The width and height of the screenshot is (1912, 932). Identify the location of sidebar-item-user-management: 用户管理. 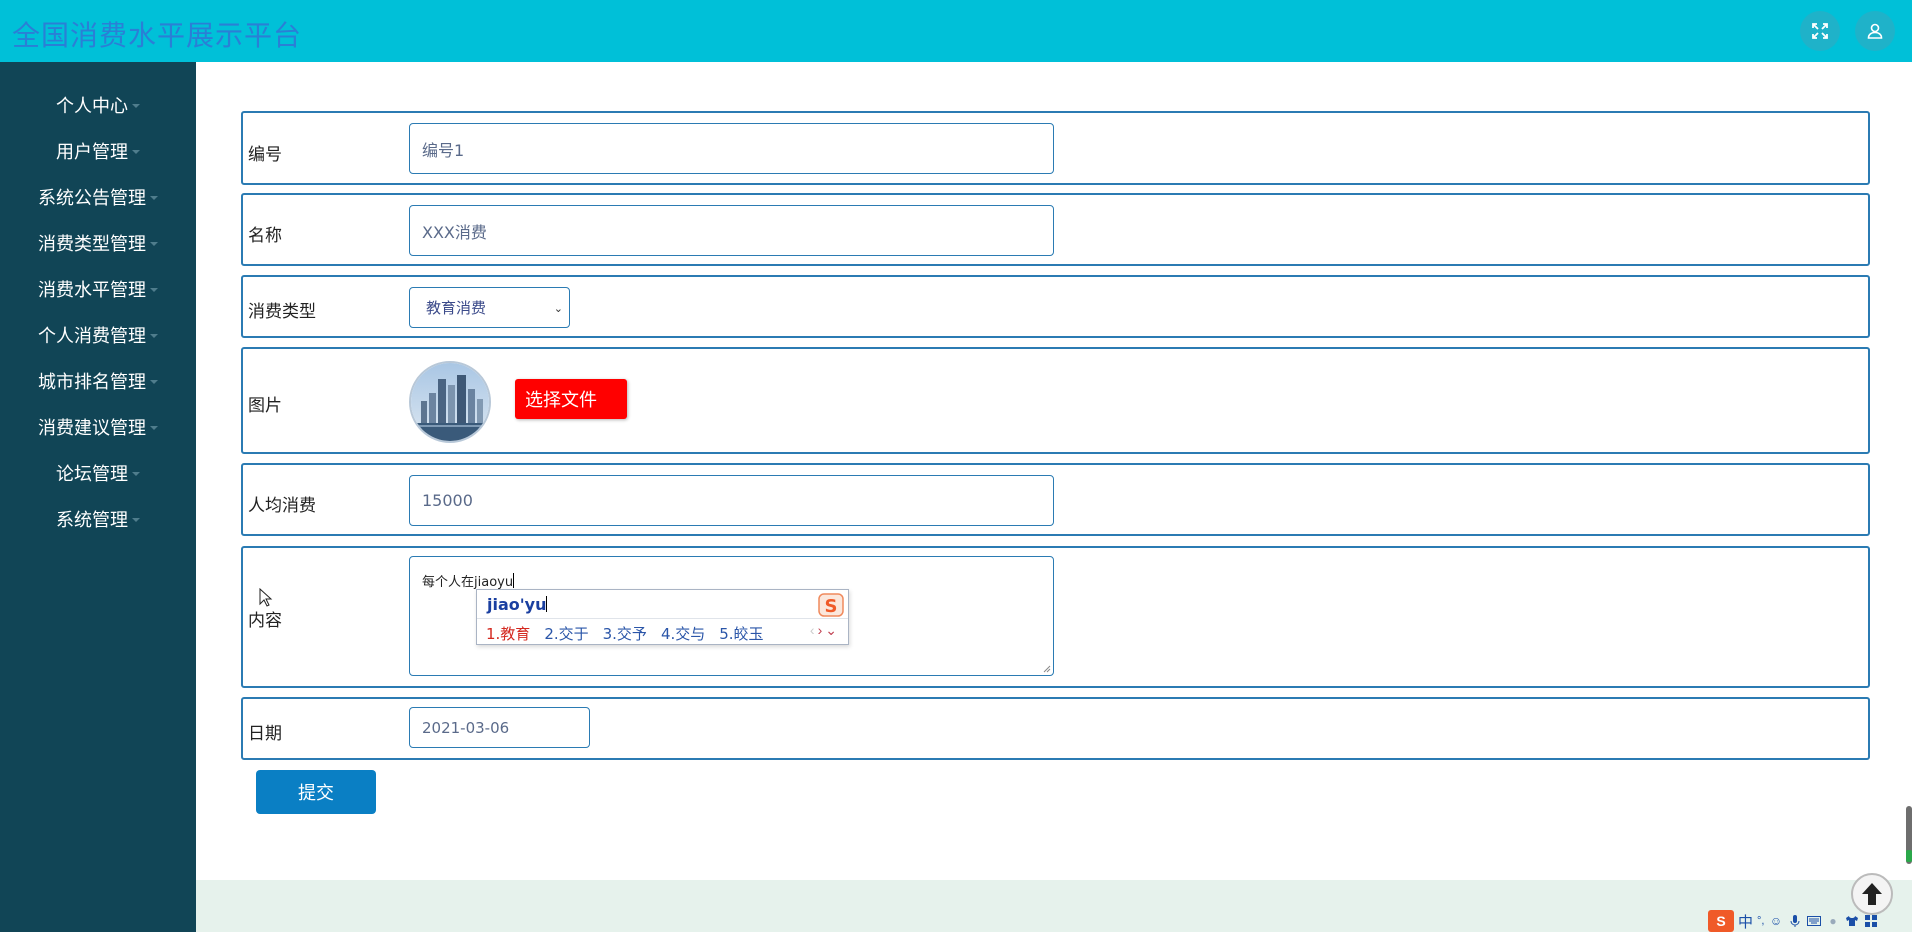
(98, 151).